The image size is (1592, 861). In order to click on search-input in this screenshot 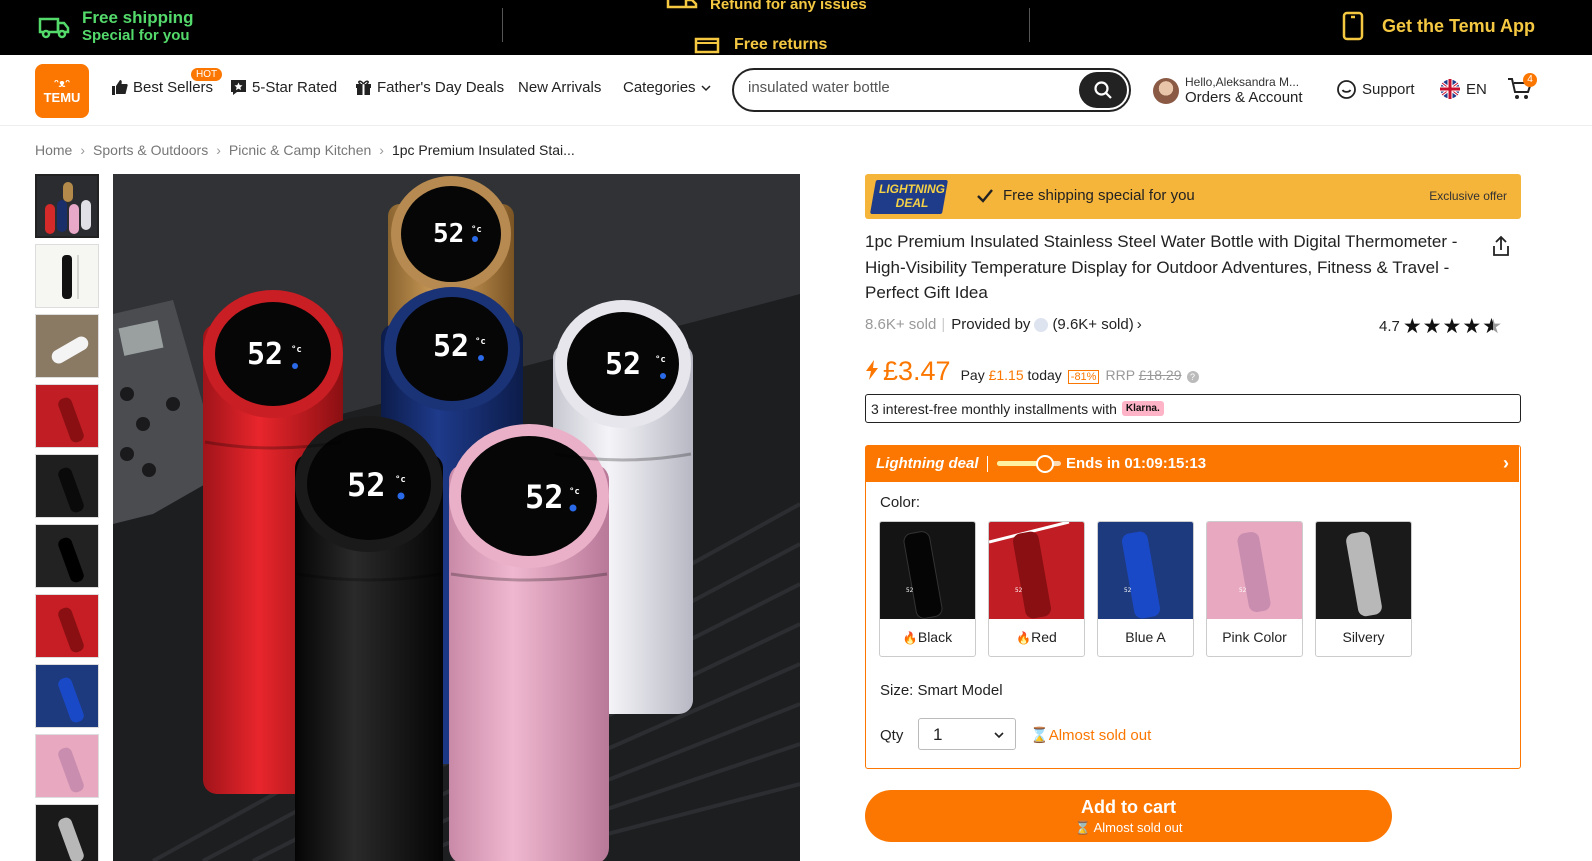, I will do `click(908, 87)`.